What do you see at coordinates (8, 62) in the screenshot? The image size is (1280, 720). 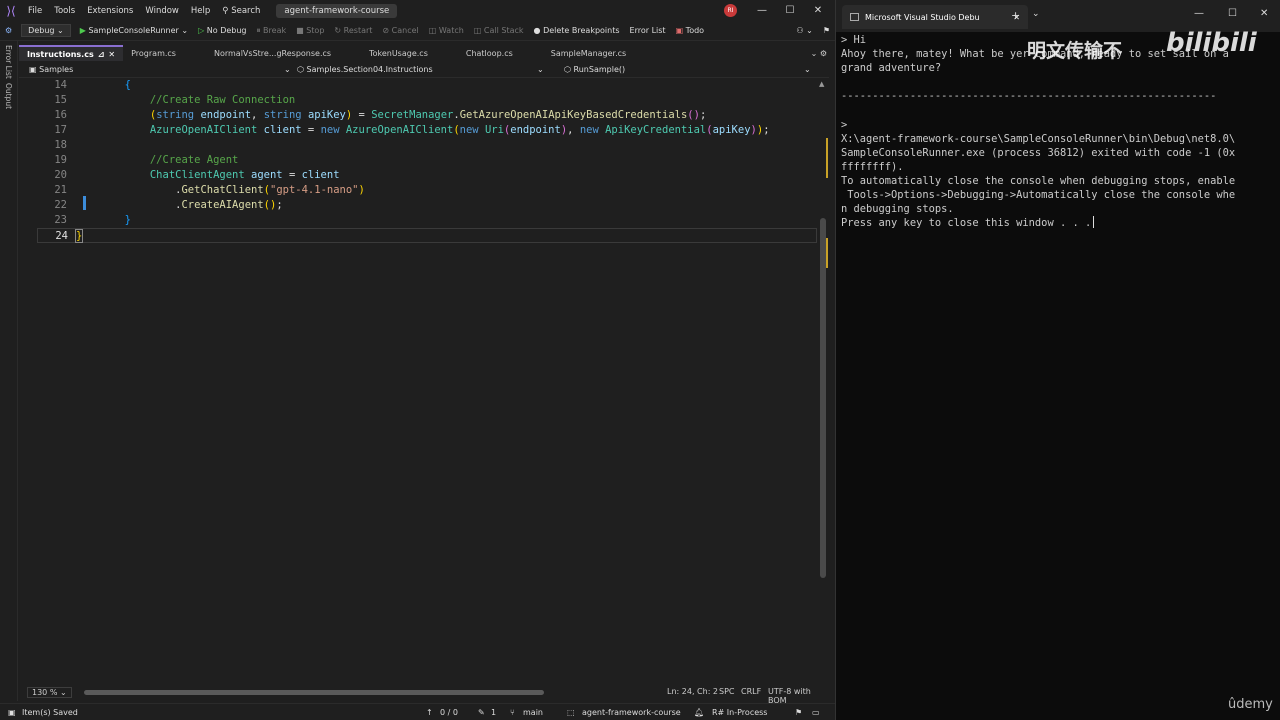 I see `side-panel-error-list: Error List` at bounding box center [8, 62].